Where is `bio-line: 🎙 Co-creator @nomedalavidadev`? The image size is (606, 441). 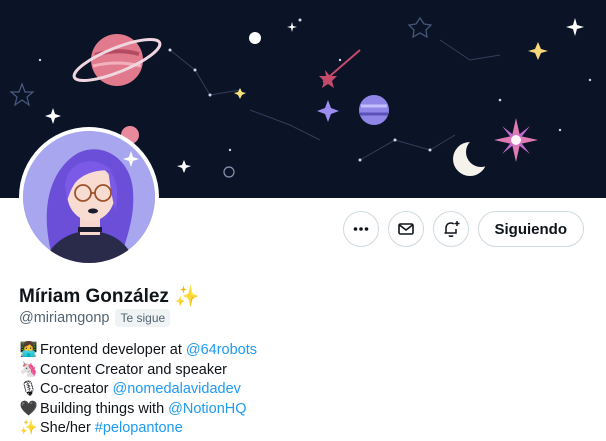
bio-line: 🎙 Co-creator @nomedalavidadev is located at coordinates (138, 390).